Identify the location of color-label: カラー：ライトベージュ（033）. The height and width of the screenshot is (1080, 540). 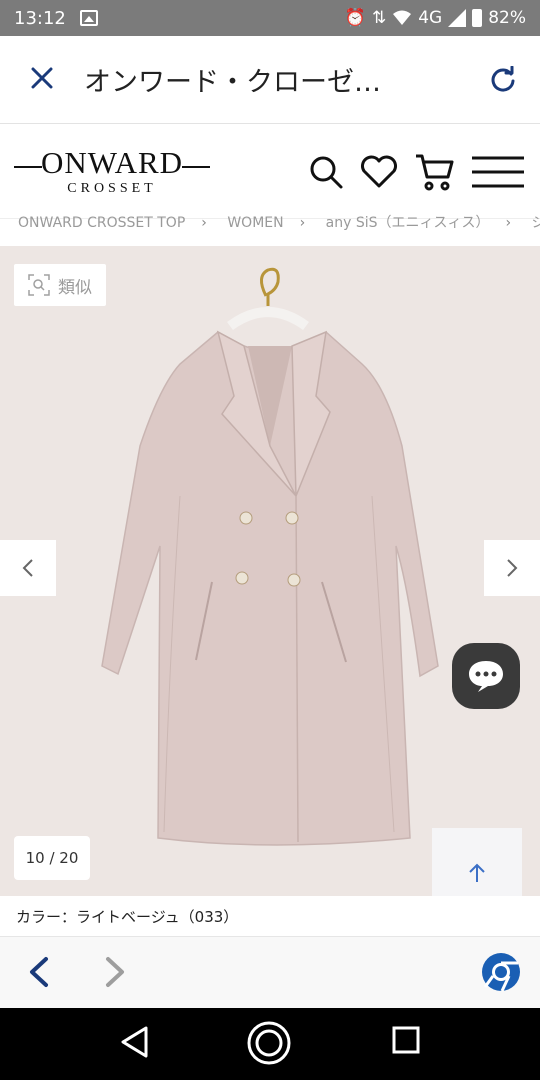
(127, 917).